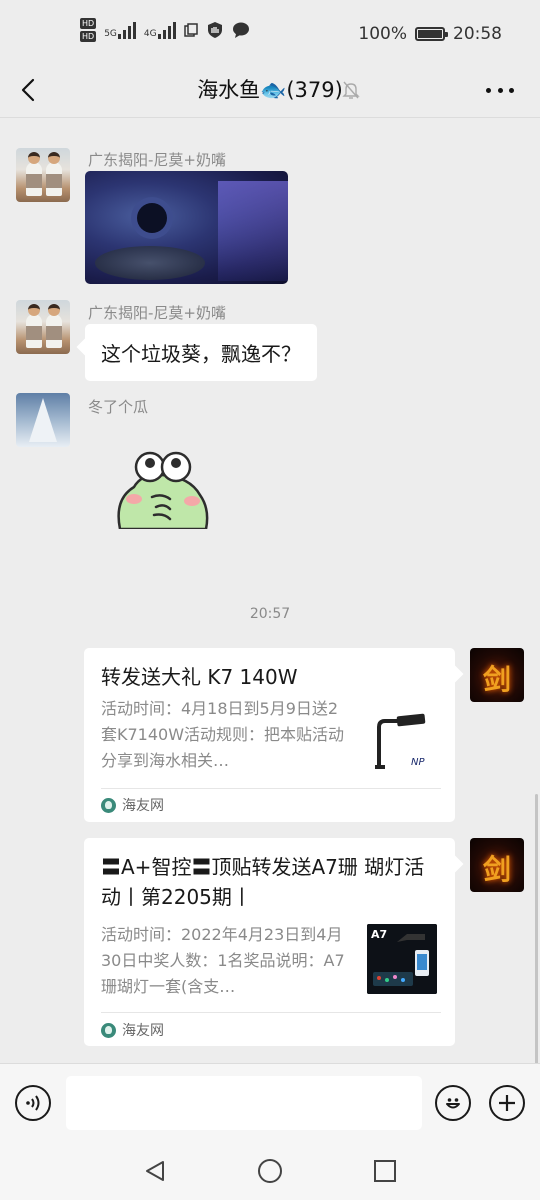 Image resolution: width=540 pixels, height=1200 pixels. I want to click on image-hole, so click(152, 218).